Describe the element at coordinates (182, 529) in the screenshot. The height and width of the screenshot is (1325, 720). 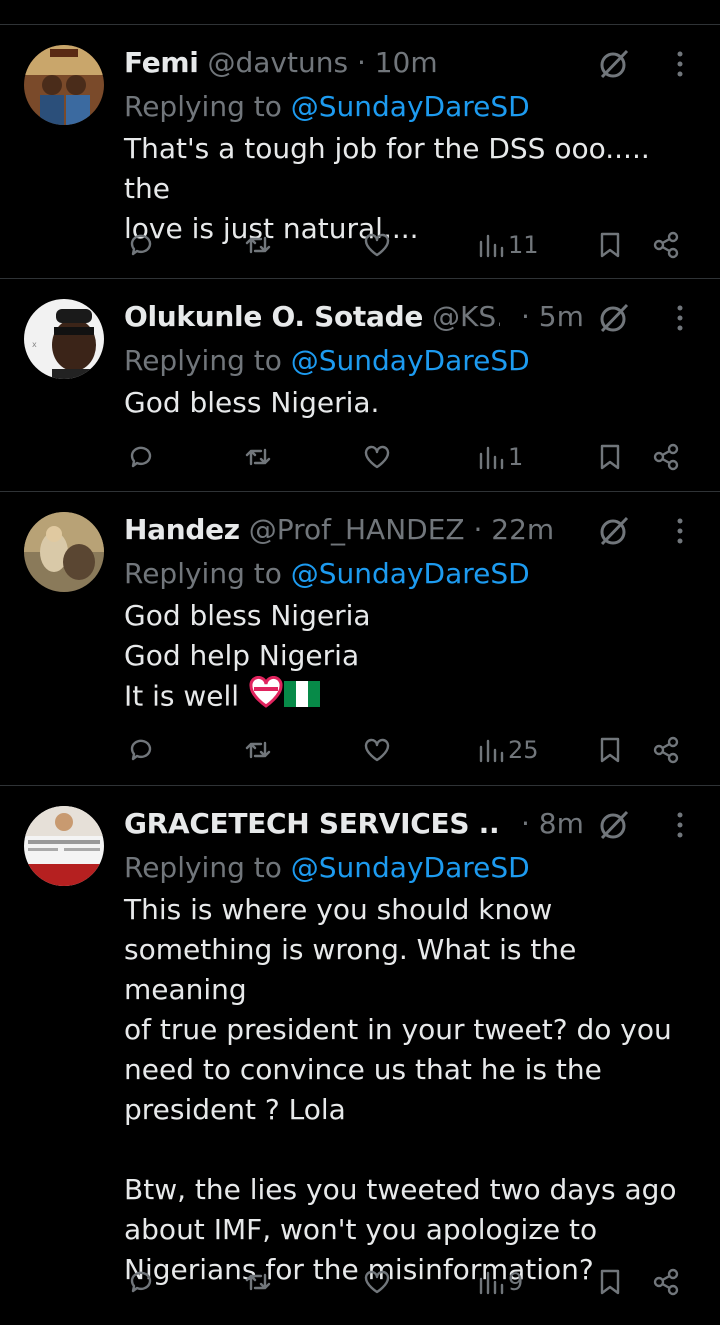
I see `display-name: Handez` at that location.